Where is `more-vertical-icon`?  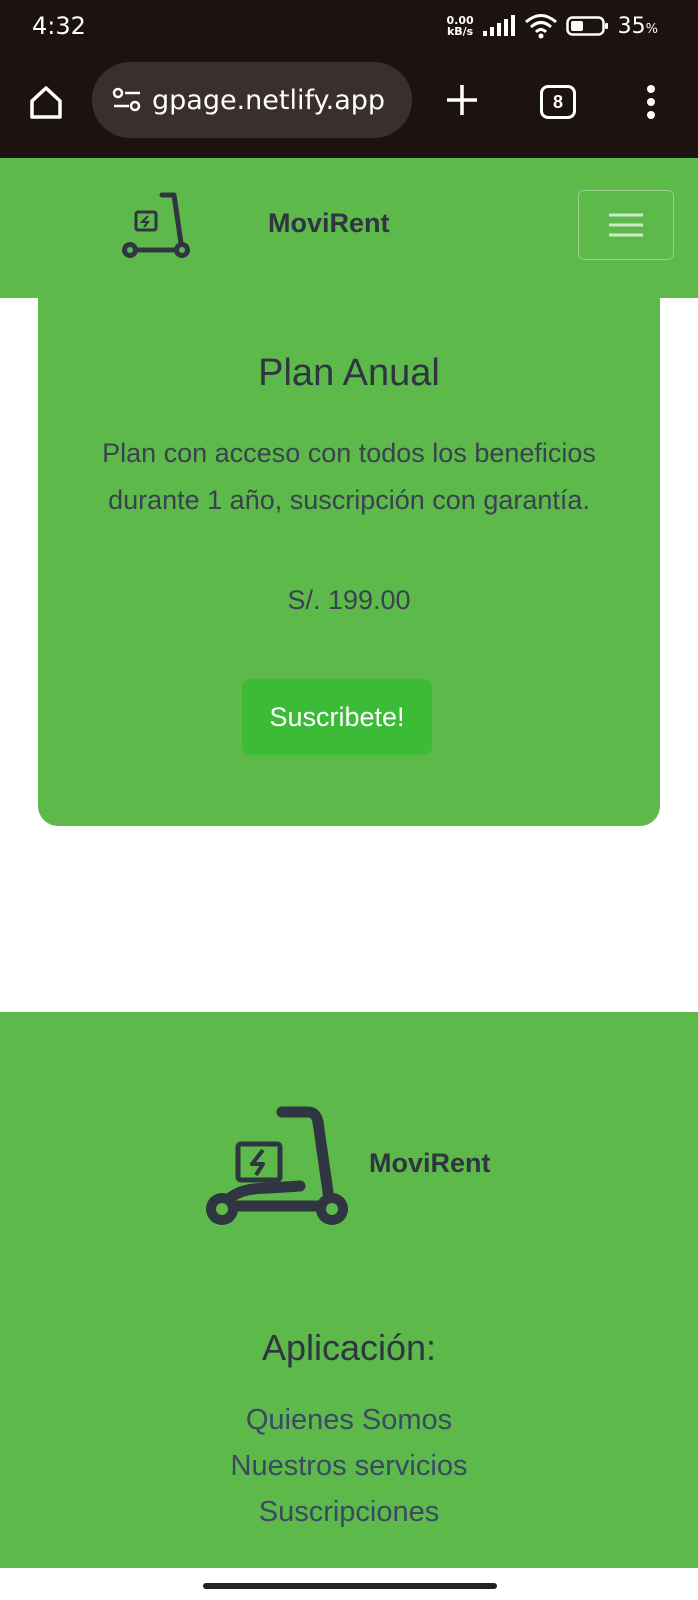 more-vertical-icon is located at coordinates (651, 102).